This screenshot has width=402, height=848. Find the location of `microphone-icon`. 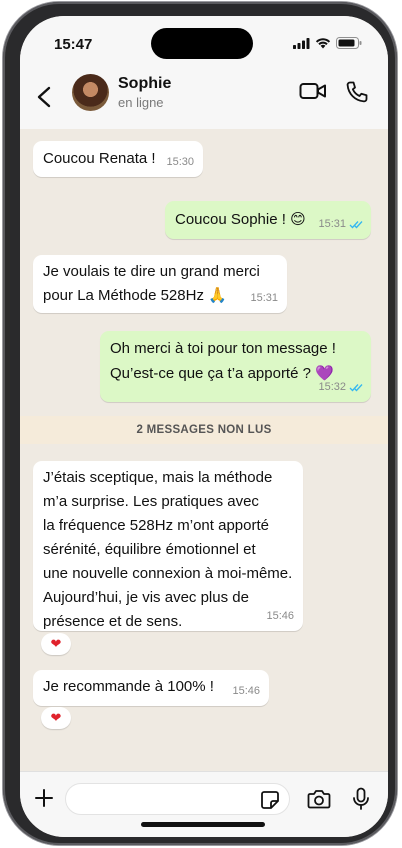

microphone-icon is located at coordinates (361, 798).